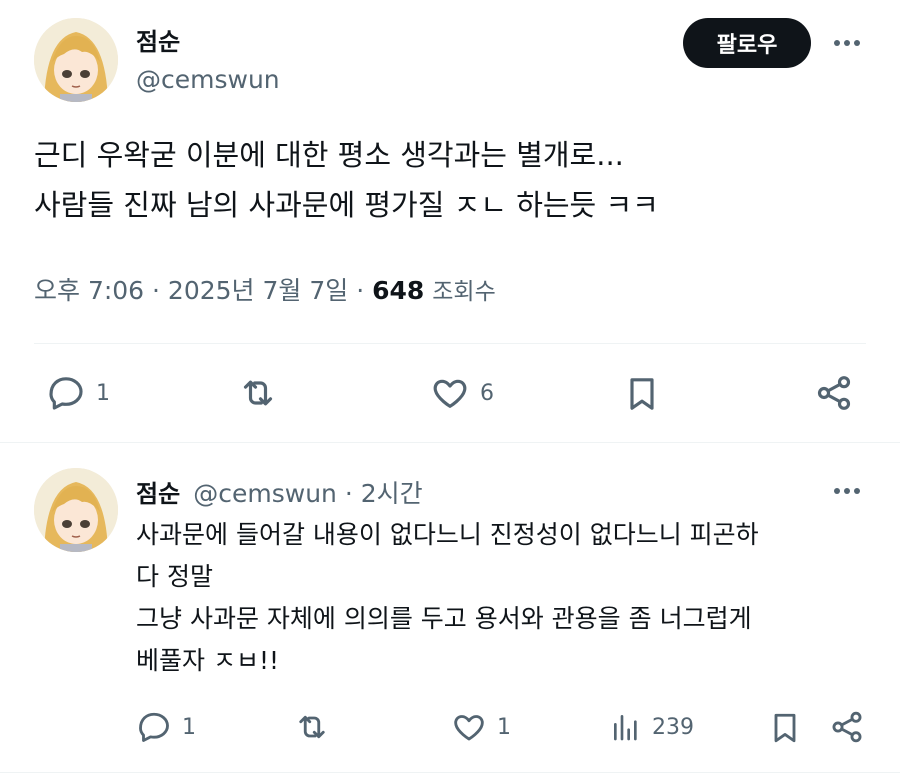  I want to click on views-label: 조회수, so click(464, 292).